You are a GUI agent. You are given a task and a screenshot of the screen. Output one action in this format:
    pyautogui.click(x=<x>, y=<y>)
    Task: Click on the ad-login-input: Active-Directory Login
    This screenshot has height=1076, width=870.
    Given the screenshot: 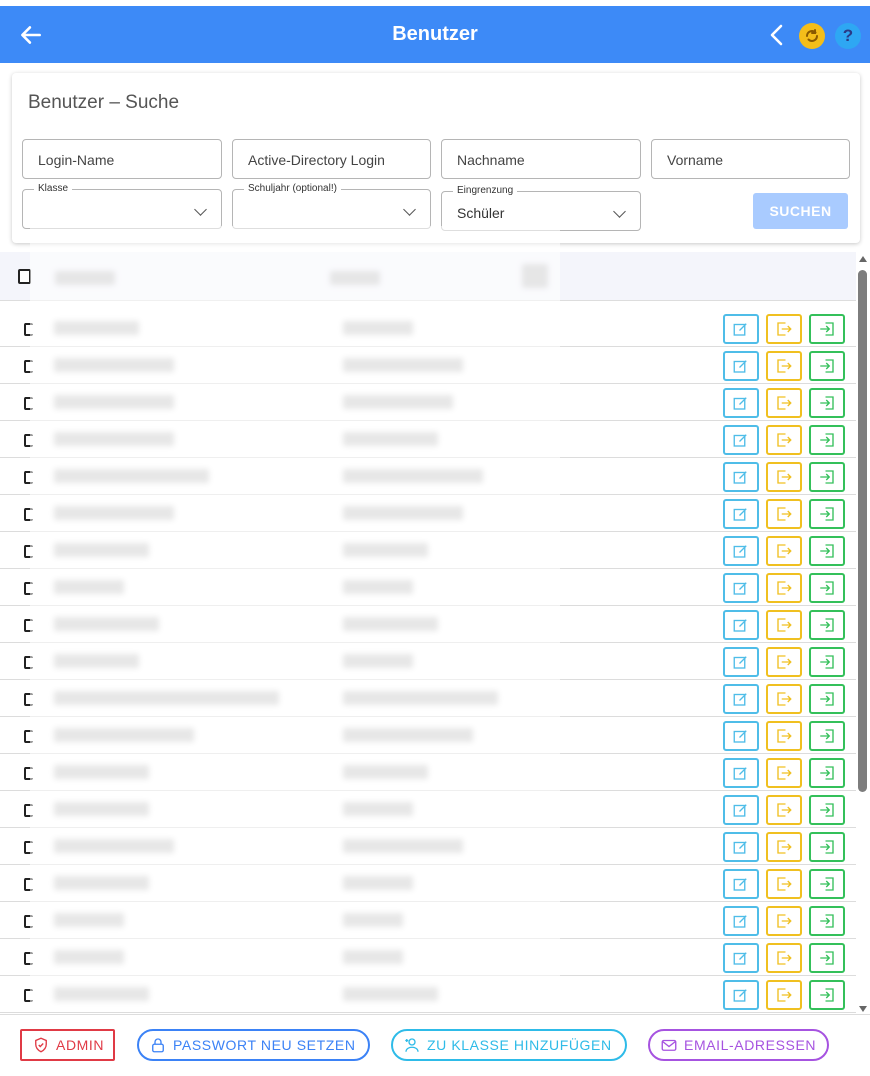 What is the action you would take?
    pyautogui.click(x=331, y=159)
    